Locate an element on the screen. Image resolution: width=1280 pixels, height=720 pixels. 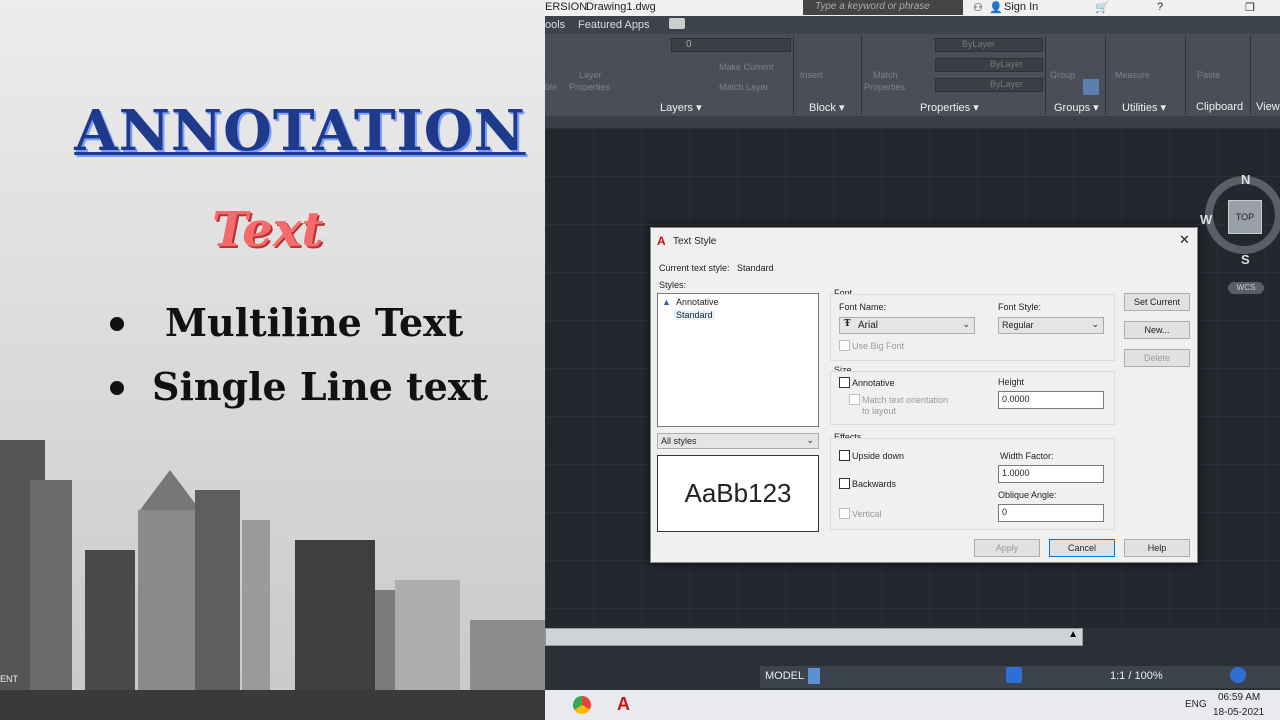
restore-window-icon: ❐ is located at coordinates (1250, 7).